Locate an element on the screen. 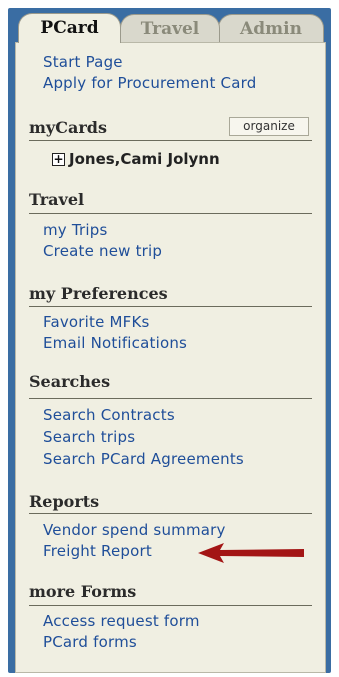 Image resolution: width=339 pixels, height=677 pixels. email-notifications-link: Email Notifications is located at coordinates (115, 343).